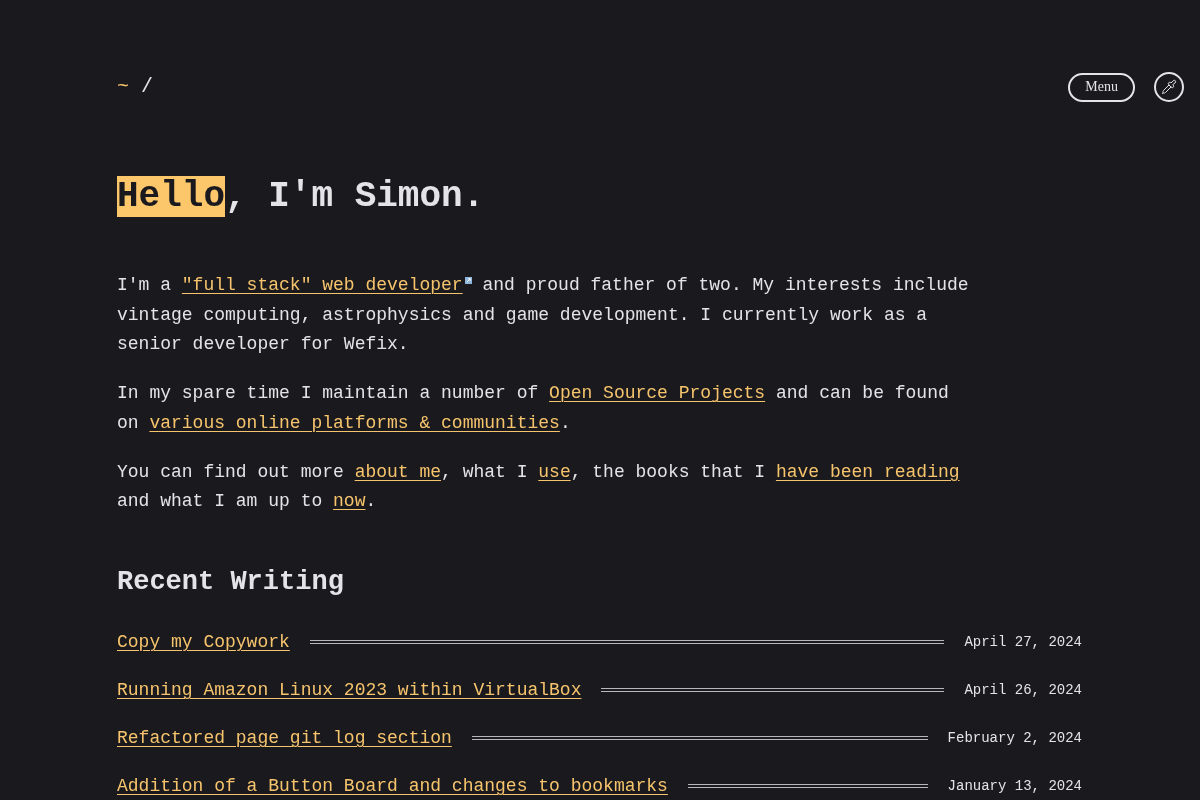 The image size is (1200, 800). I want to click on post-link: Addition of a Button Board and changes to bookmarks, so click(392, 786).